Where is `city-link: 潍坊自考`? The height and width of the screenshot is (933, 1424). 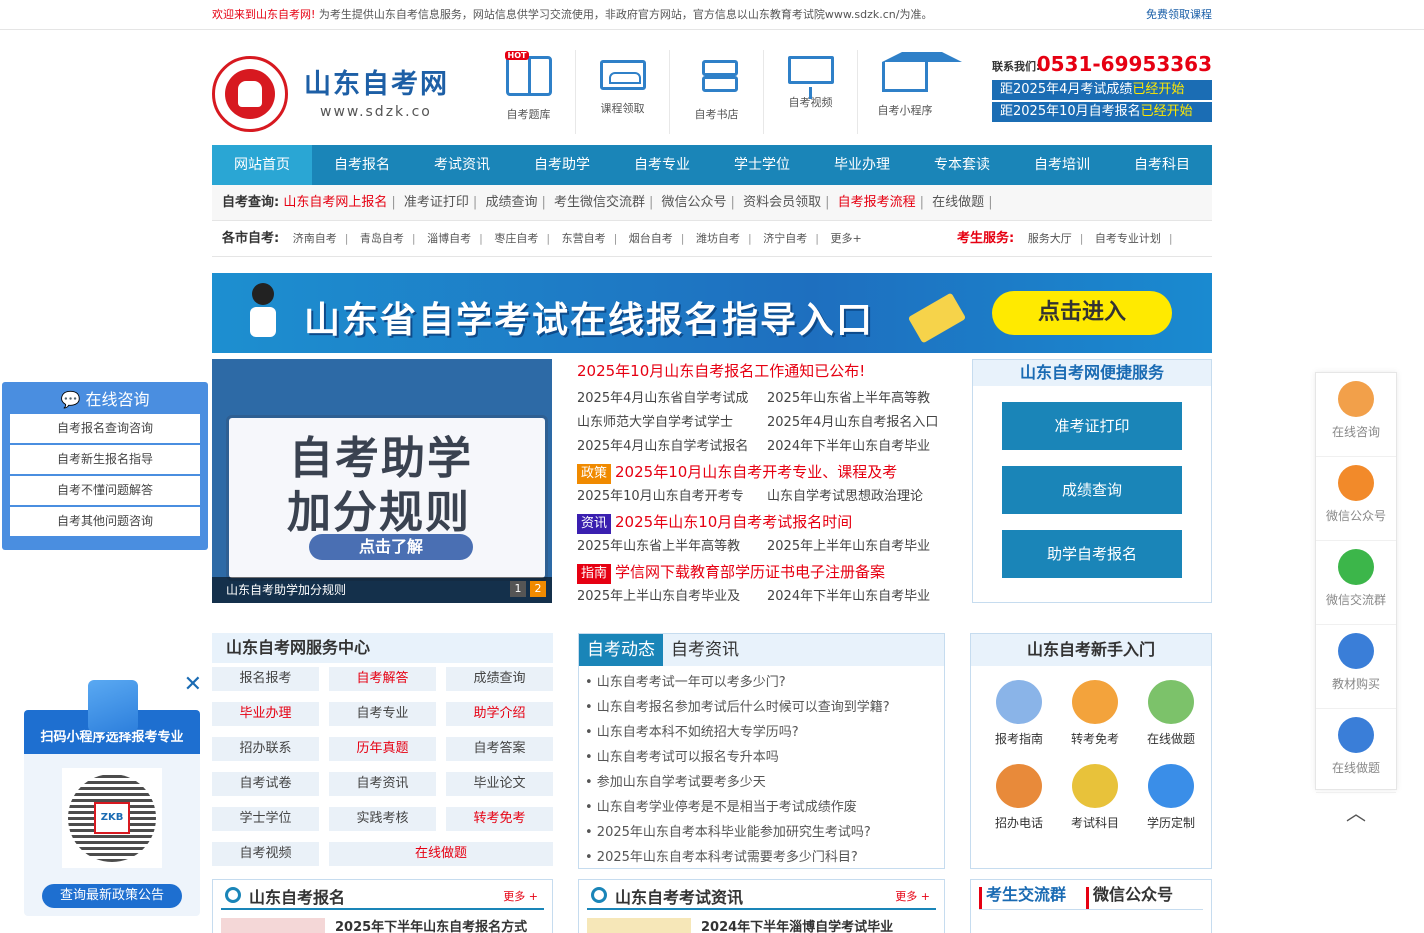 city-link: 潍坊自考 is located at coordinates (718, 238).